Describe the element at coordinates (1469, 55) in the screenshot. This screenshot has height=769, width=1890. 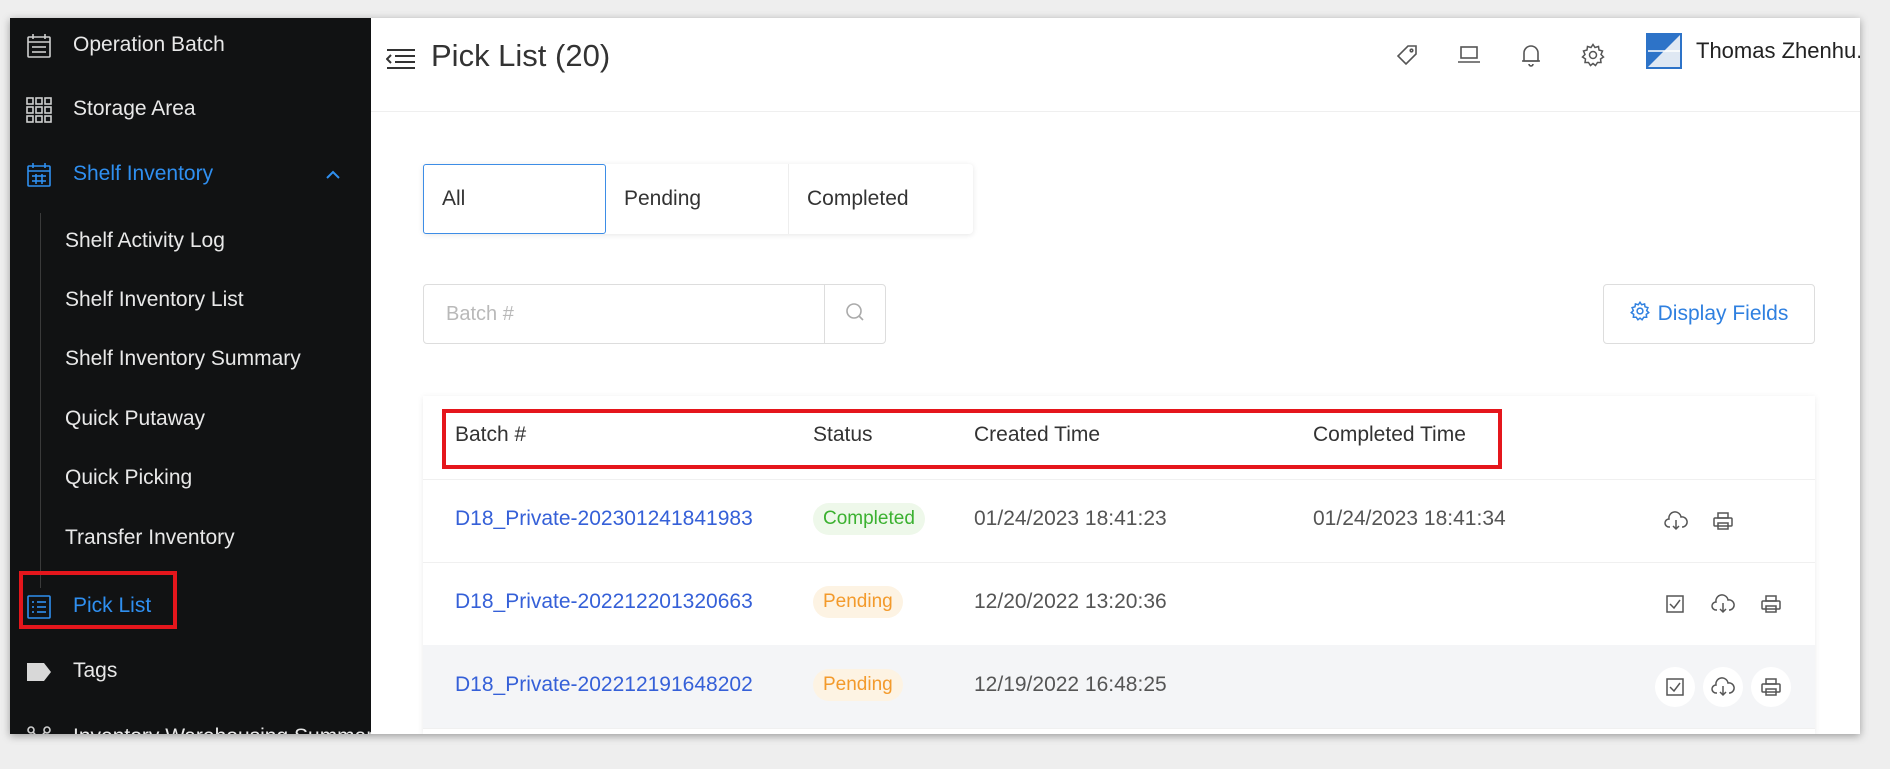
I see `laptop-icon` at that location.